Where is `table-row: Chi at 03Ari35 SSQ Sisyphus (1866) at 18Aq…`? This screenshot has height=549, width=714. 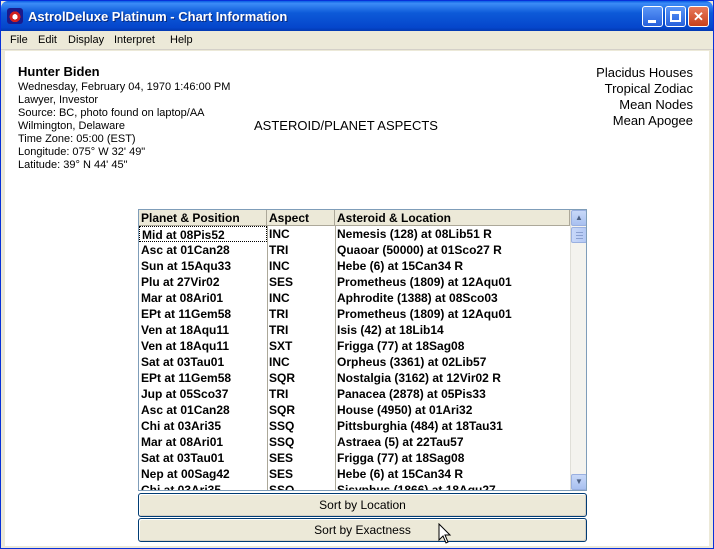 table-row: Chi at 03Ari35 SSQ Sisyphus (1866) at 18Aq… is located at coordinates (354, 486).